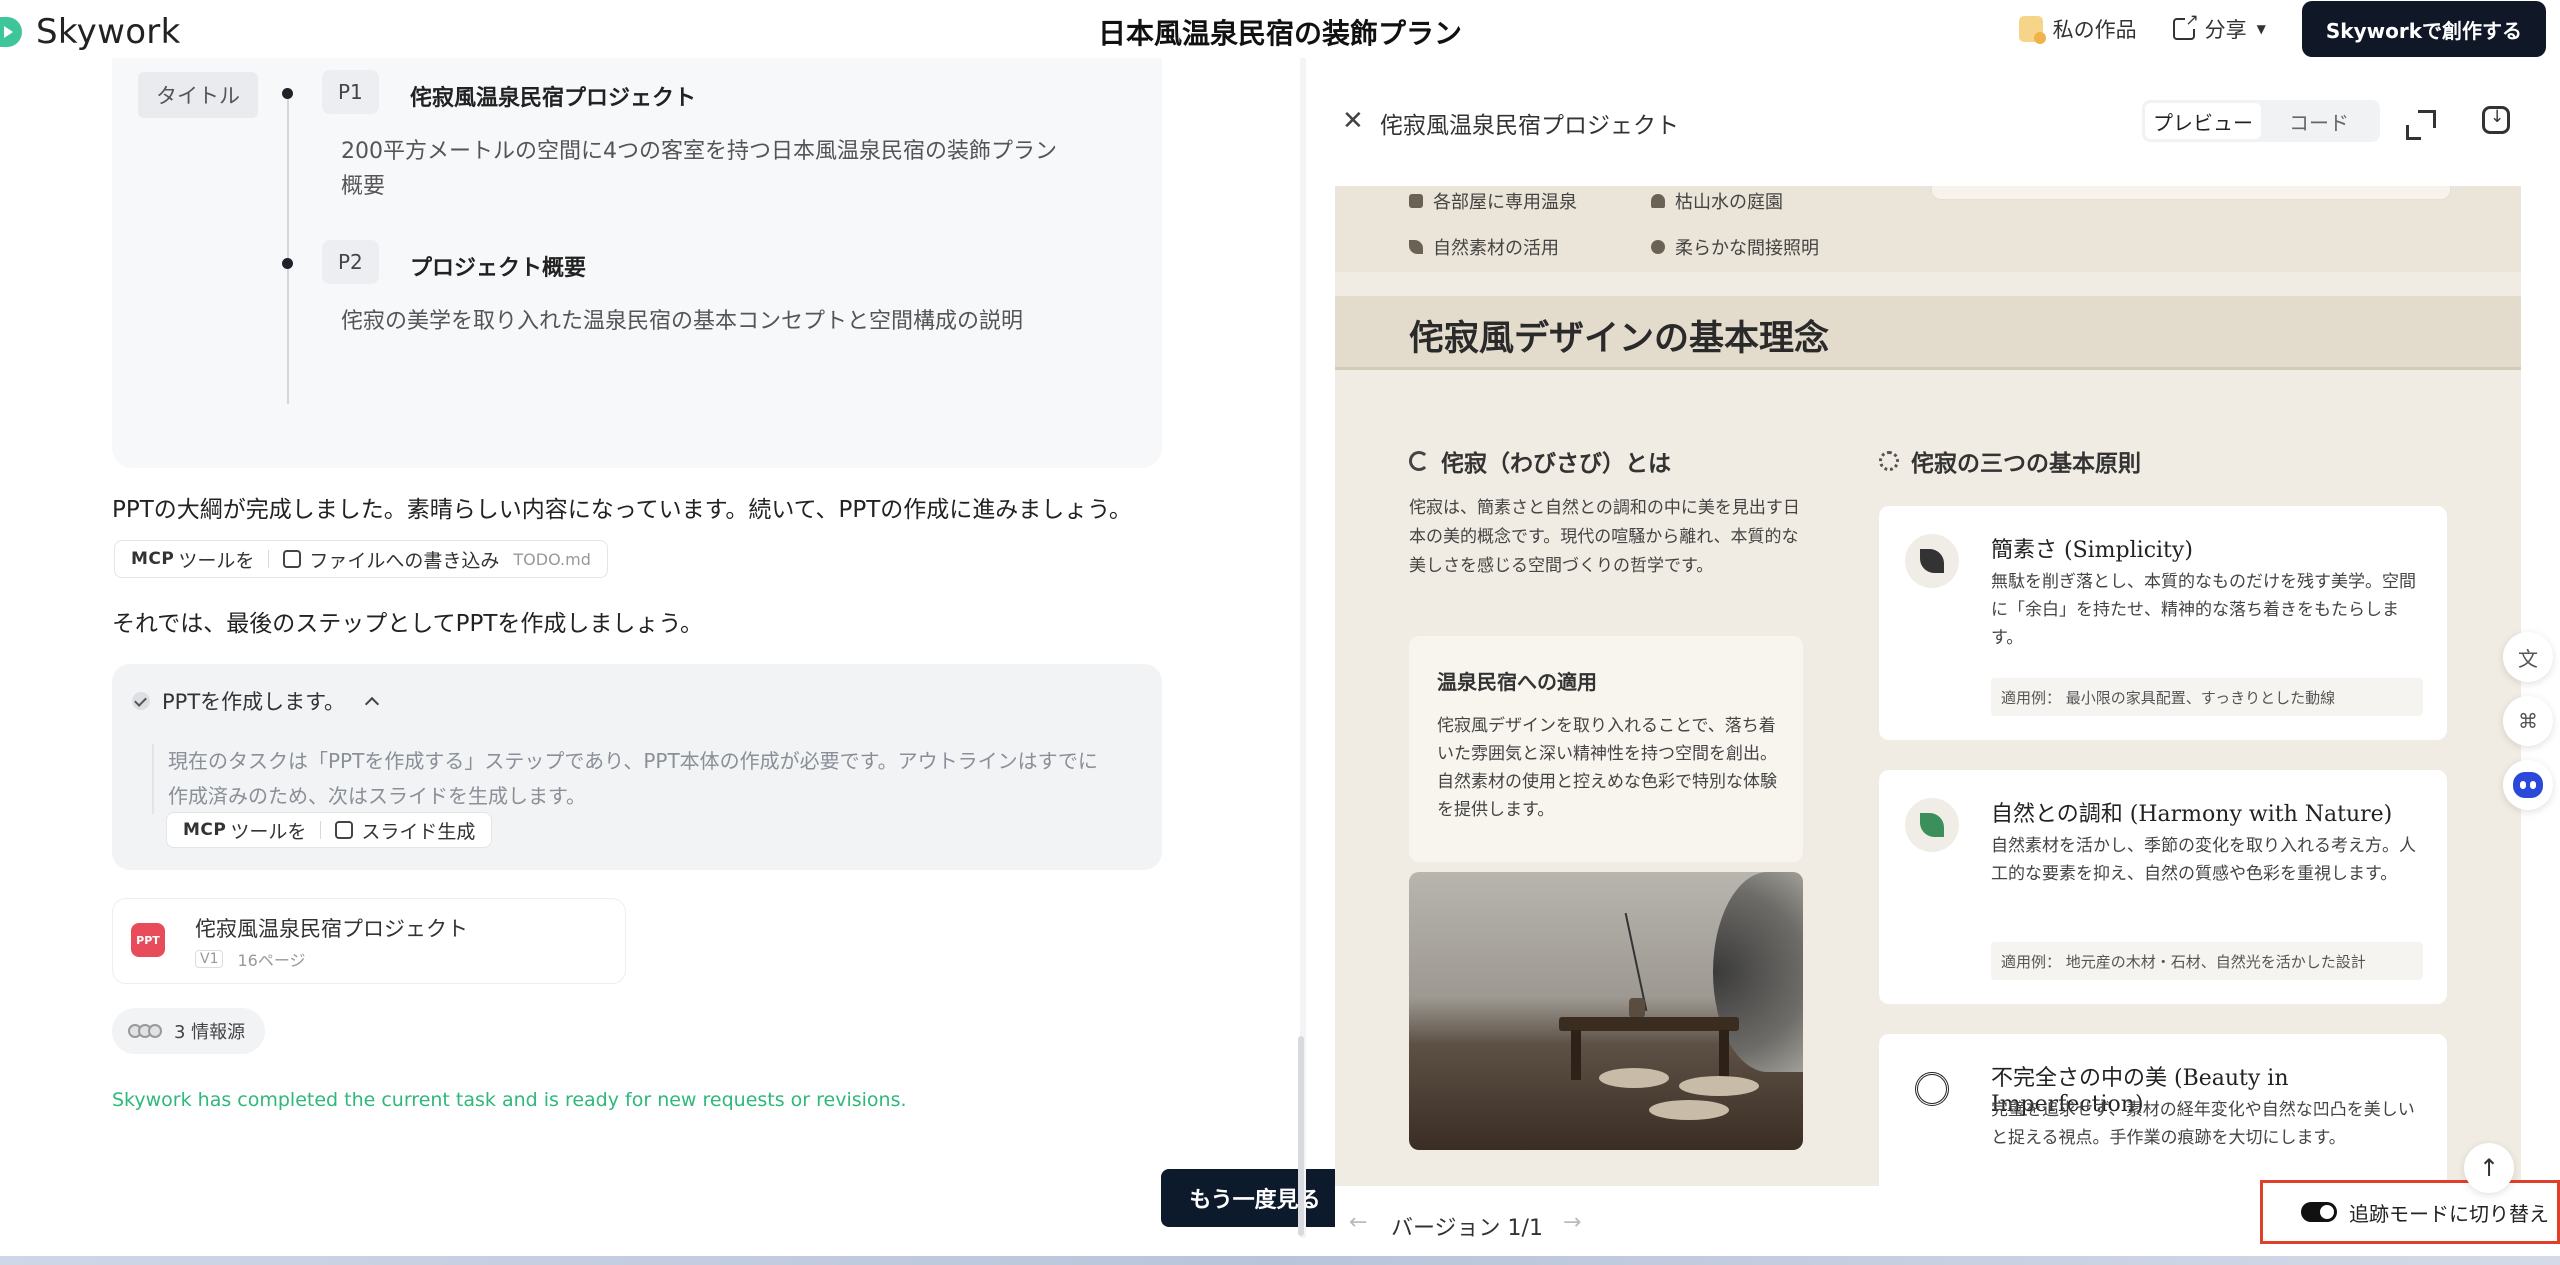 This screenshot has height=1265, width=2560. What do you see at coordinates (198, 95) in the screenshot?
I see `outline-tag: タイトル` at bounding box center [198, 95].